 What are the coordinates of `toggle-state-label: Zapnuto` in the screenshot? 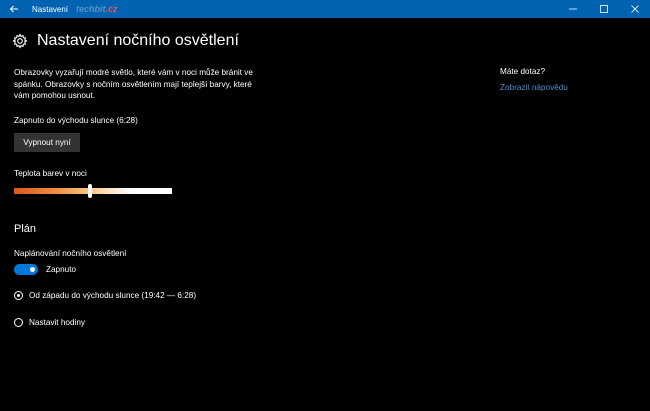 It's located at (61, 269).